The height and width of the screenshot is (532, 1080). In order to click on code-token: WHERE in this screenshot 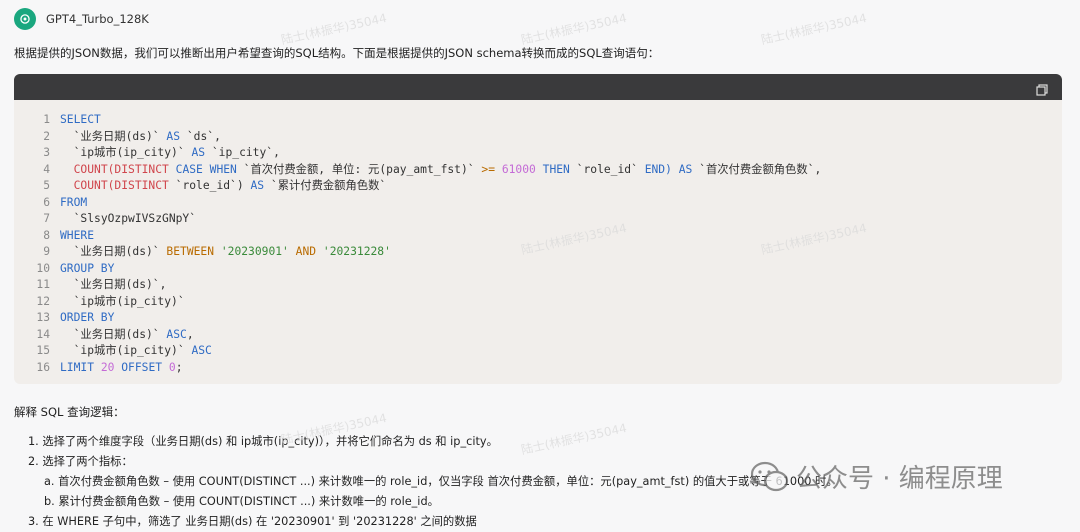, I will do `click(77, 235)`.